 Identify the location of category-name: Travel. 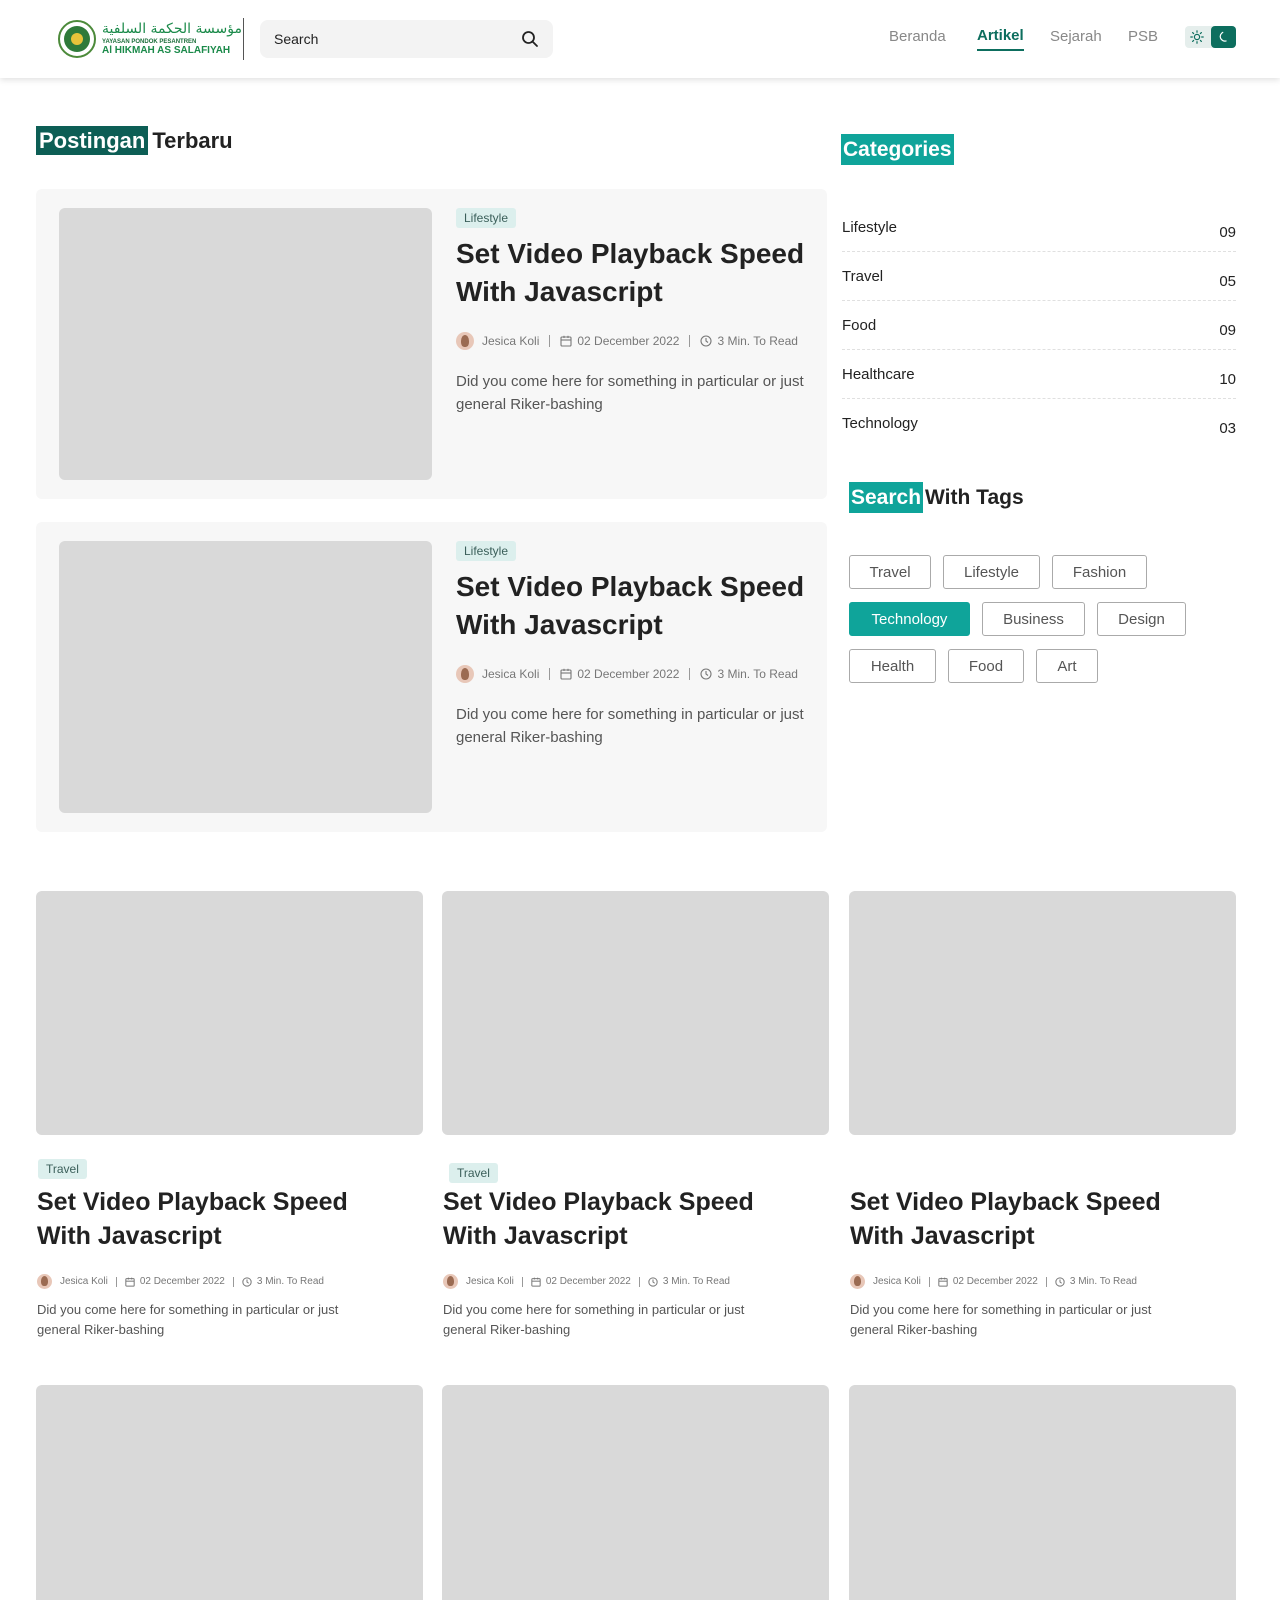
(863, 276).